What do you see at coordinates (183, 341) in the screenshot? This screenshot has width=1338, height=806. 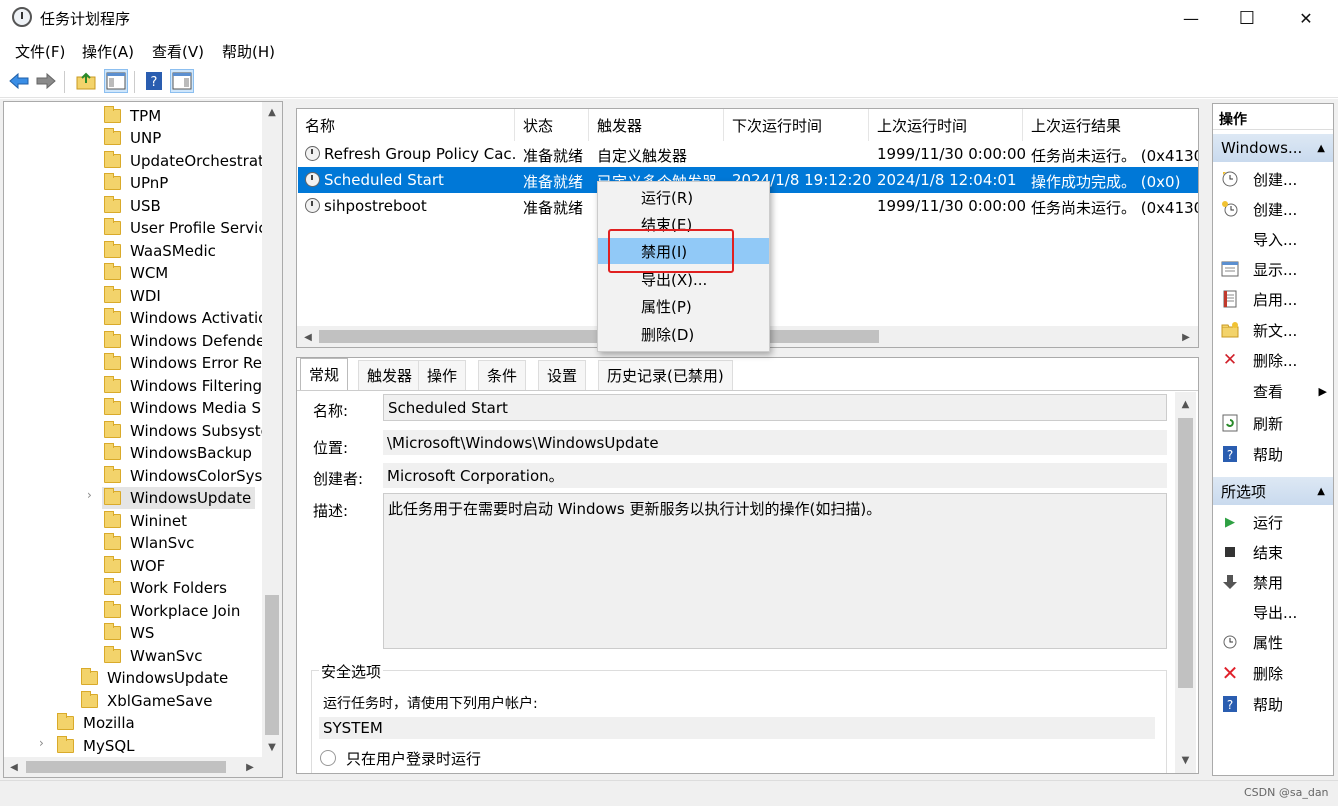 I see `tree-item: Windows Defender` at bounding box center [183, 341].